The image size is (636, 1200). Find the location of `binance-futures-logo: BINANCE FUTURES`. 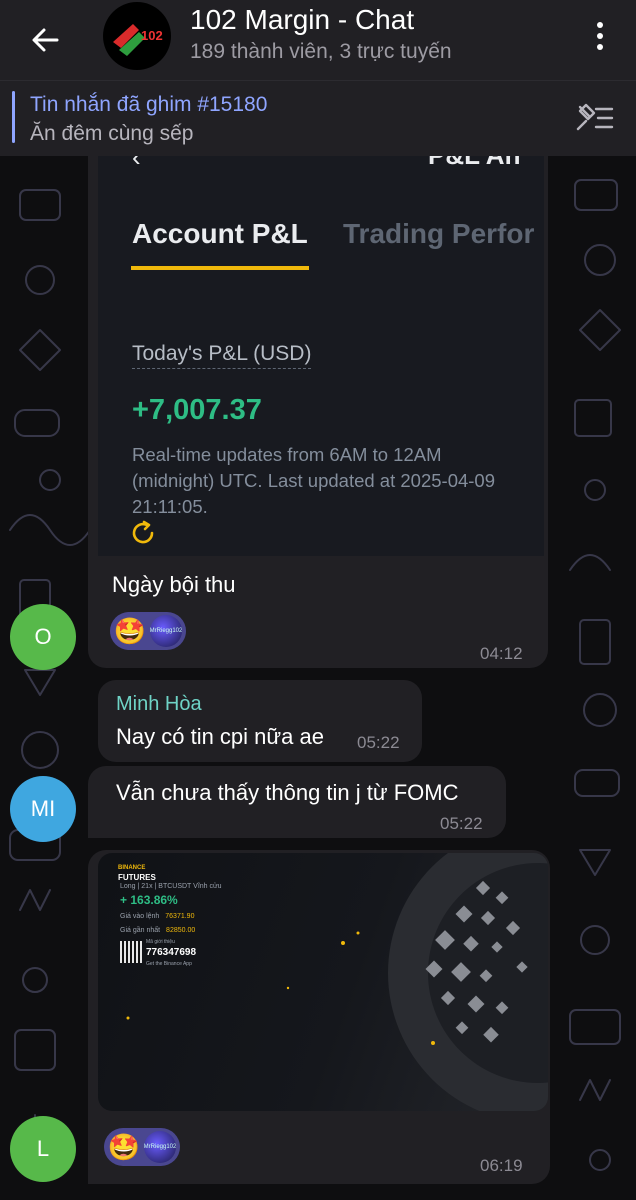

binance-futures-logo: BINANCE FUTURES is located at coordinates (137, 873).